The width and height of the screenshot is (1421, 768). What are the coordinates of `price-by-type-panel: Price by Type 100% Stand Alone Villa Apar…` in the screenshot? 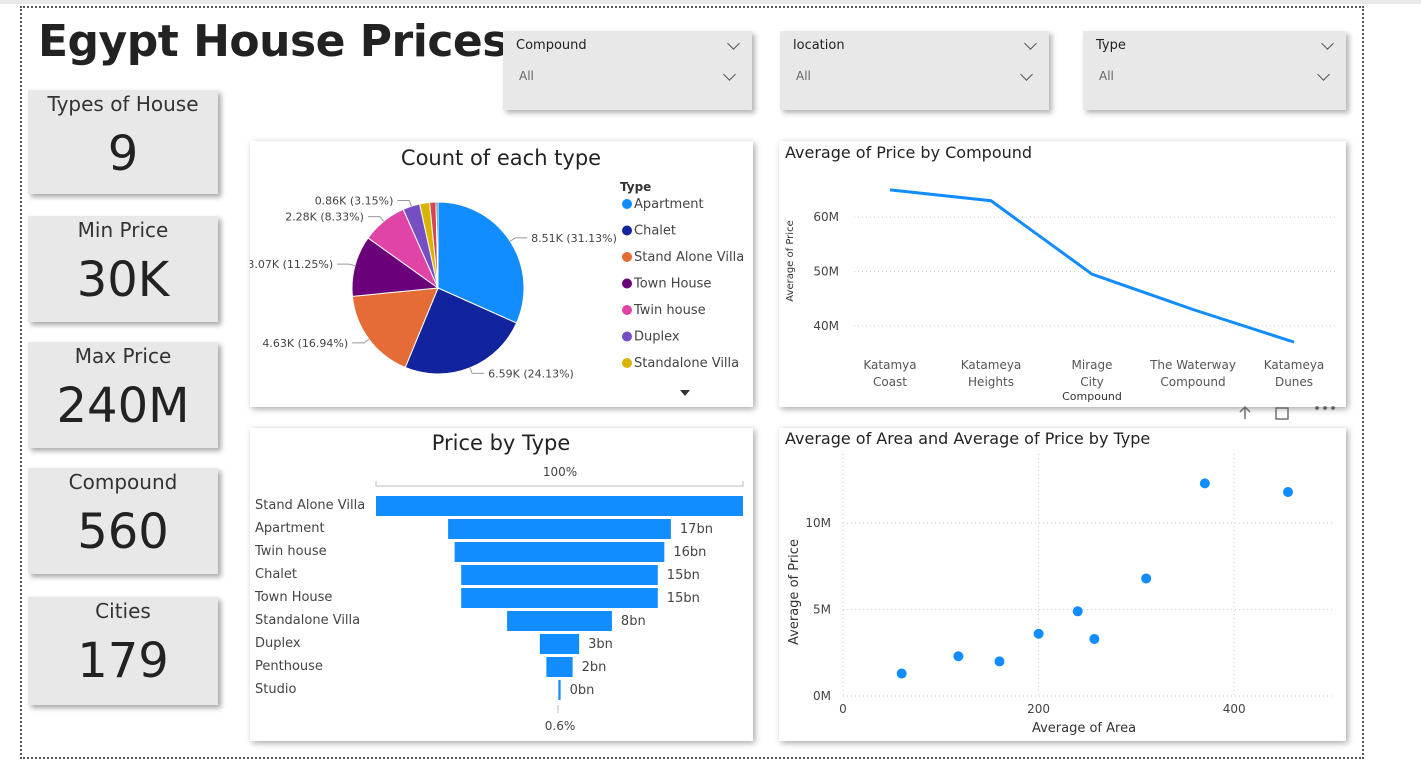 It's located at (501, 584).